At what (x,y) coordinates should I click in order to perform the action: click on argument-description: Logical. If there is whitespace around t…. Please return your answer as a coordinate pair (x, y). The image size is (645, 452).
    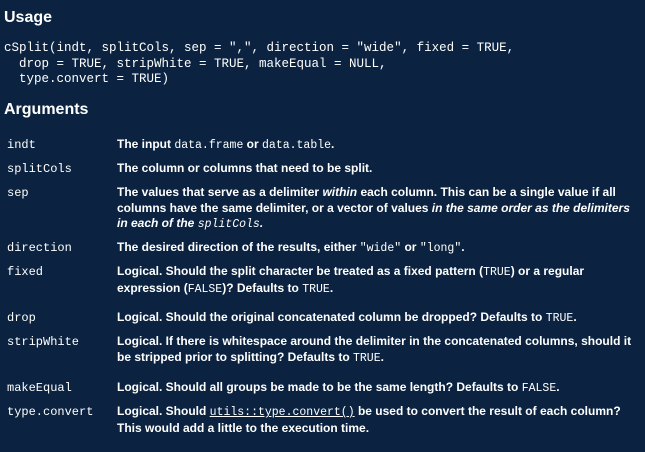
    Looking at the image, I should click on (378, 350).